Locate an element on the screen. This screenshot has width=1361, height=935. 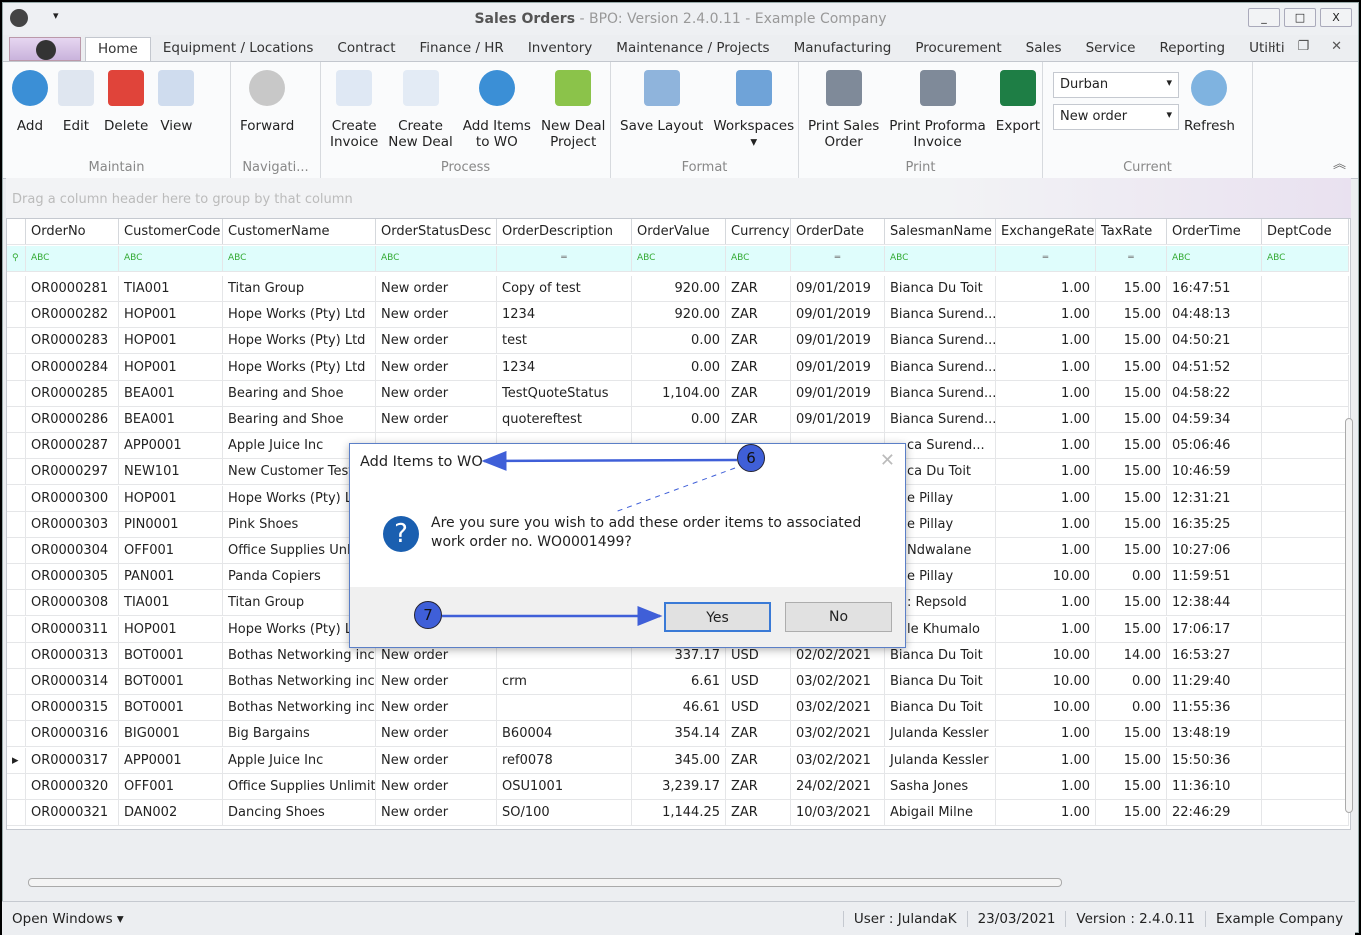
annotation-badge-7: 7 is located at coordinates (428, 615).